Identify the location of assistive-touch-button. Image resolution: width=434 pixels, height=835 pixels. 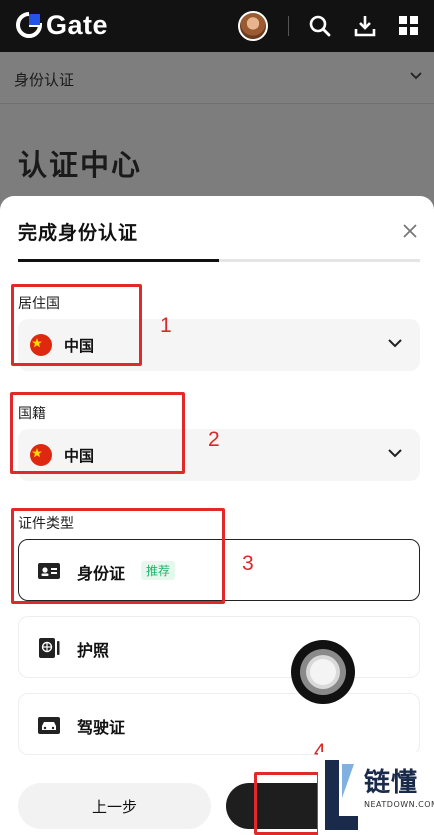
(323, 672).